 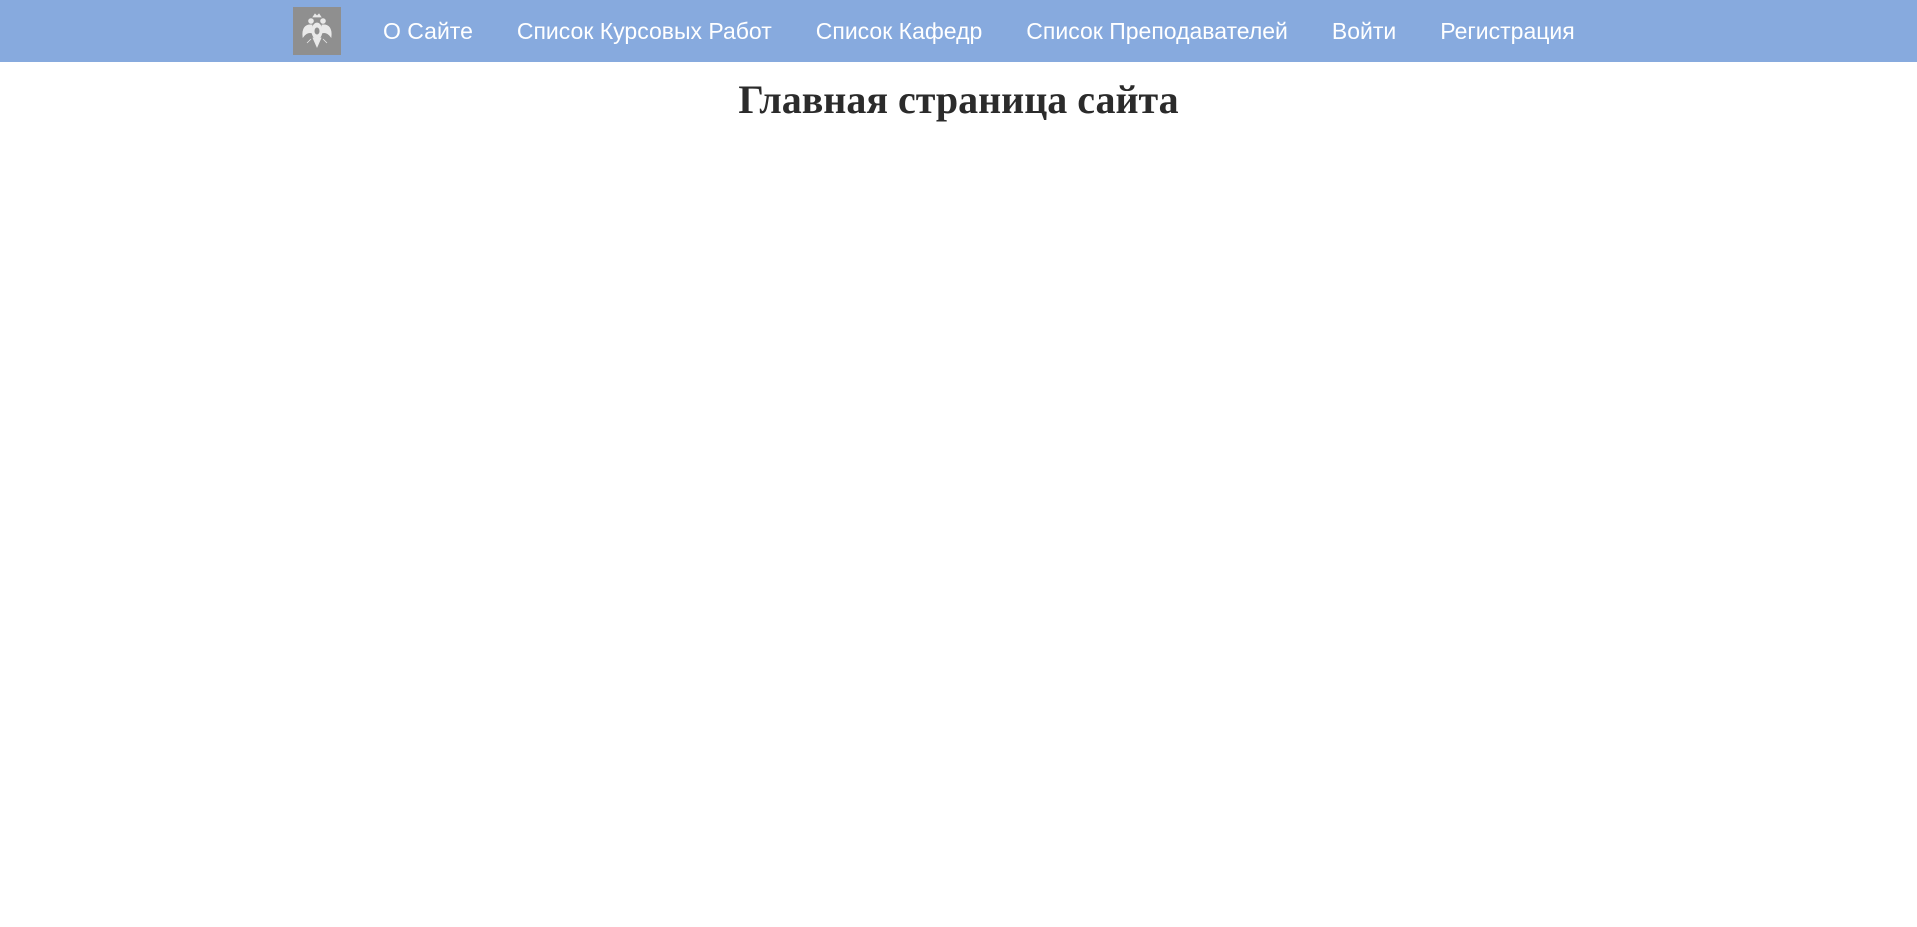 What do you see at coordinates (1157, 31) in the screenshot?
I see `nav-link-teachers-list: Список Преподавателей` at bounding box center [1157, 31].